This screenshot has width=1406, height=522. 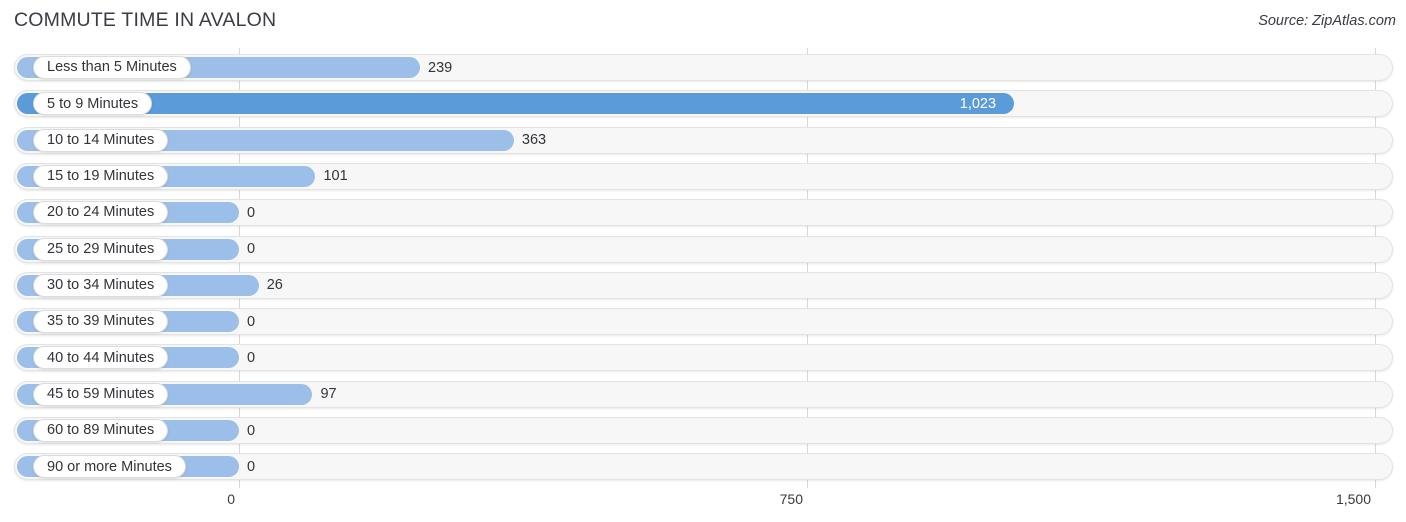 I want to click on category-label: 30 to 34 Minutes, so click(x=101, y=285).